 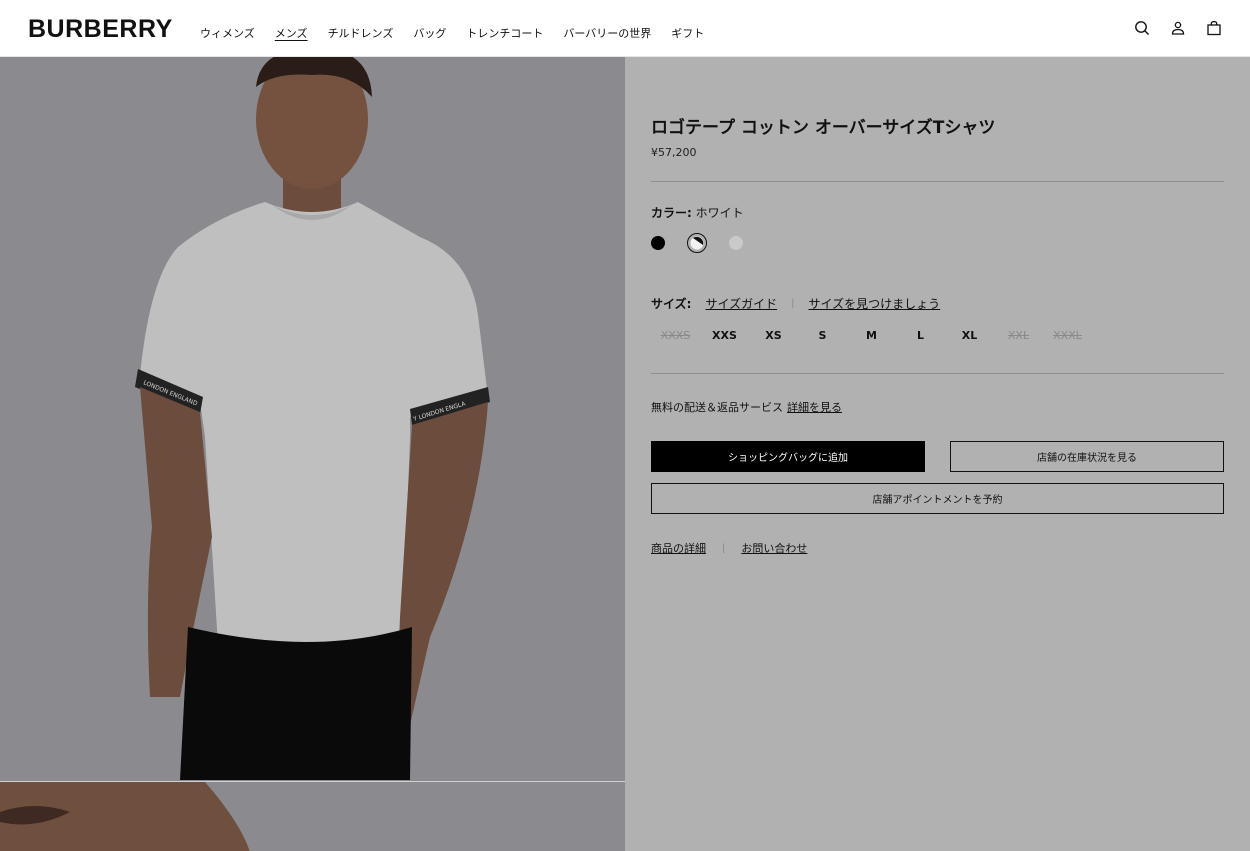 What do you see at coordinates (736, 243) in the screenshot?
I see `swatch-grey` at bounding box center [736, 243].